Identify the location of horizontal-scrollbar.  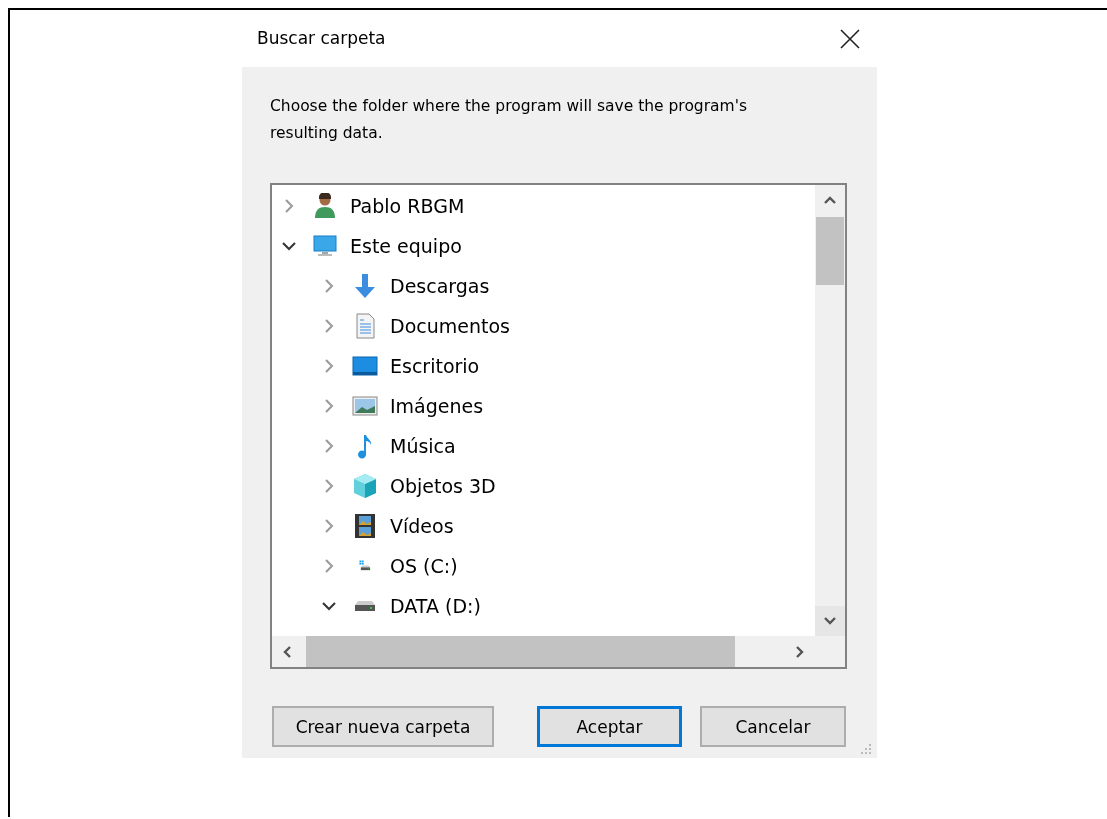
(543, 651).